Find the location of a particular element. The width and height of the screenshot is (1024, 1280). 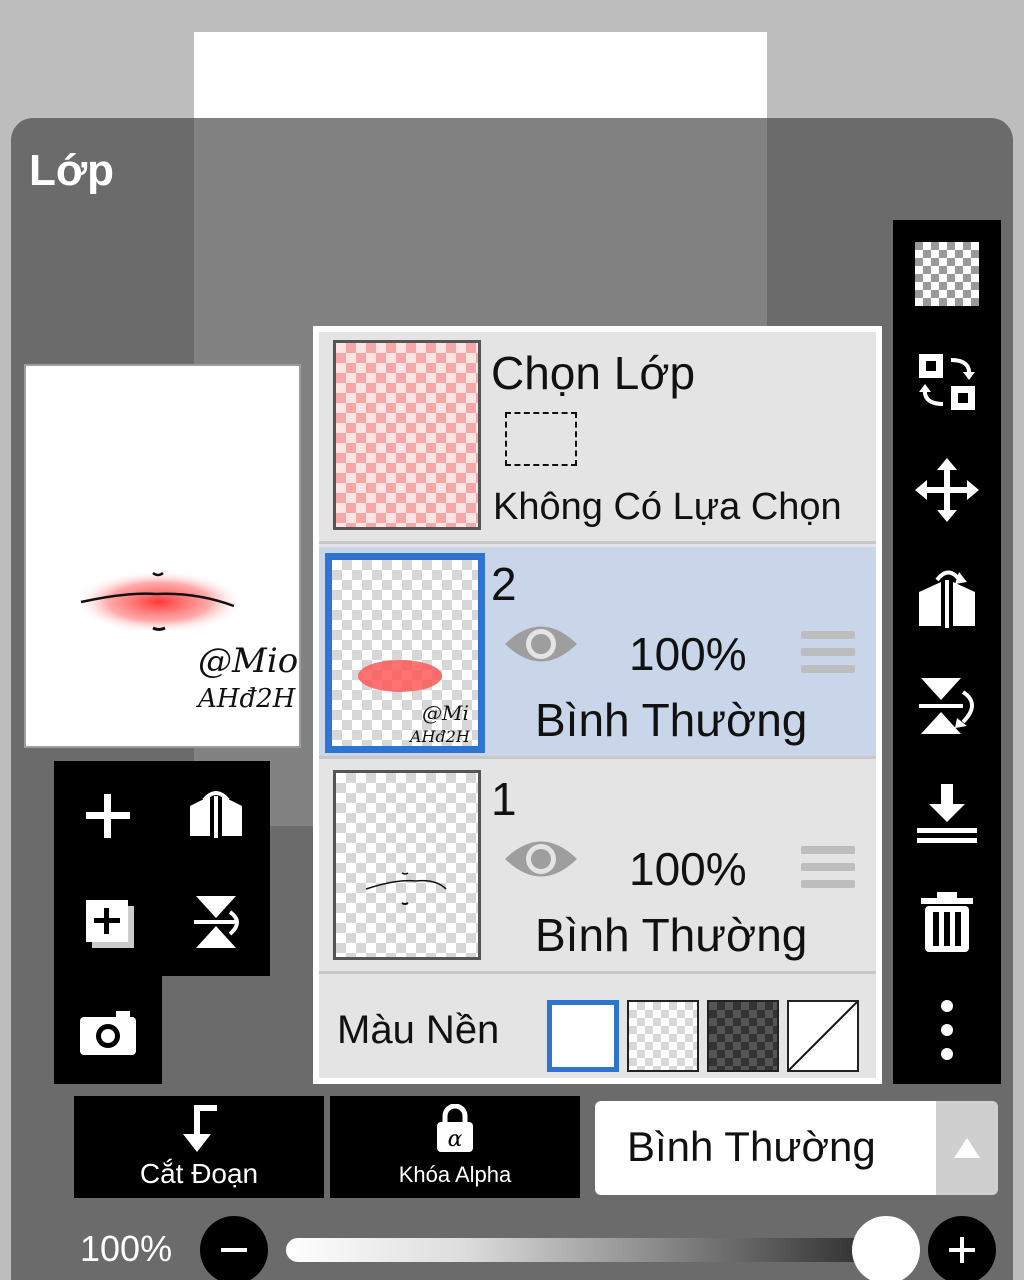

minus-icon is located at coordinates (234, 1250).